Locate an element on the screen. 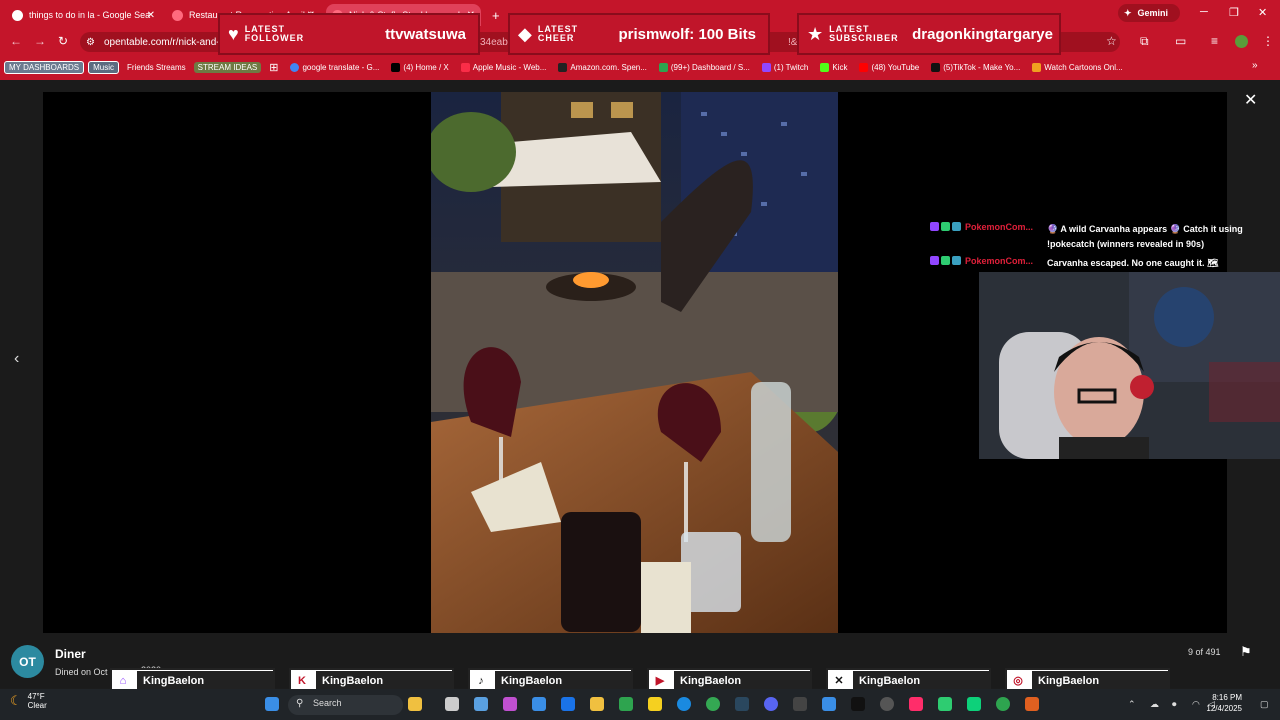 The width and height of the screenshot is (1280, 720). previous-photo-icon: ‹ is located at coordinates (16, 359).